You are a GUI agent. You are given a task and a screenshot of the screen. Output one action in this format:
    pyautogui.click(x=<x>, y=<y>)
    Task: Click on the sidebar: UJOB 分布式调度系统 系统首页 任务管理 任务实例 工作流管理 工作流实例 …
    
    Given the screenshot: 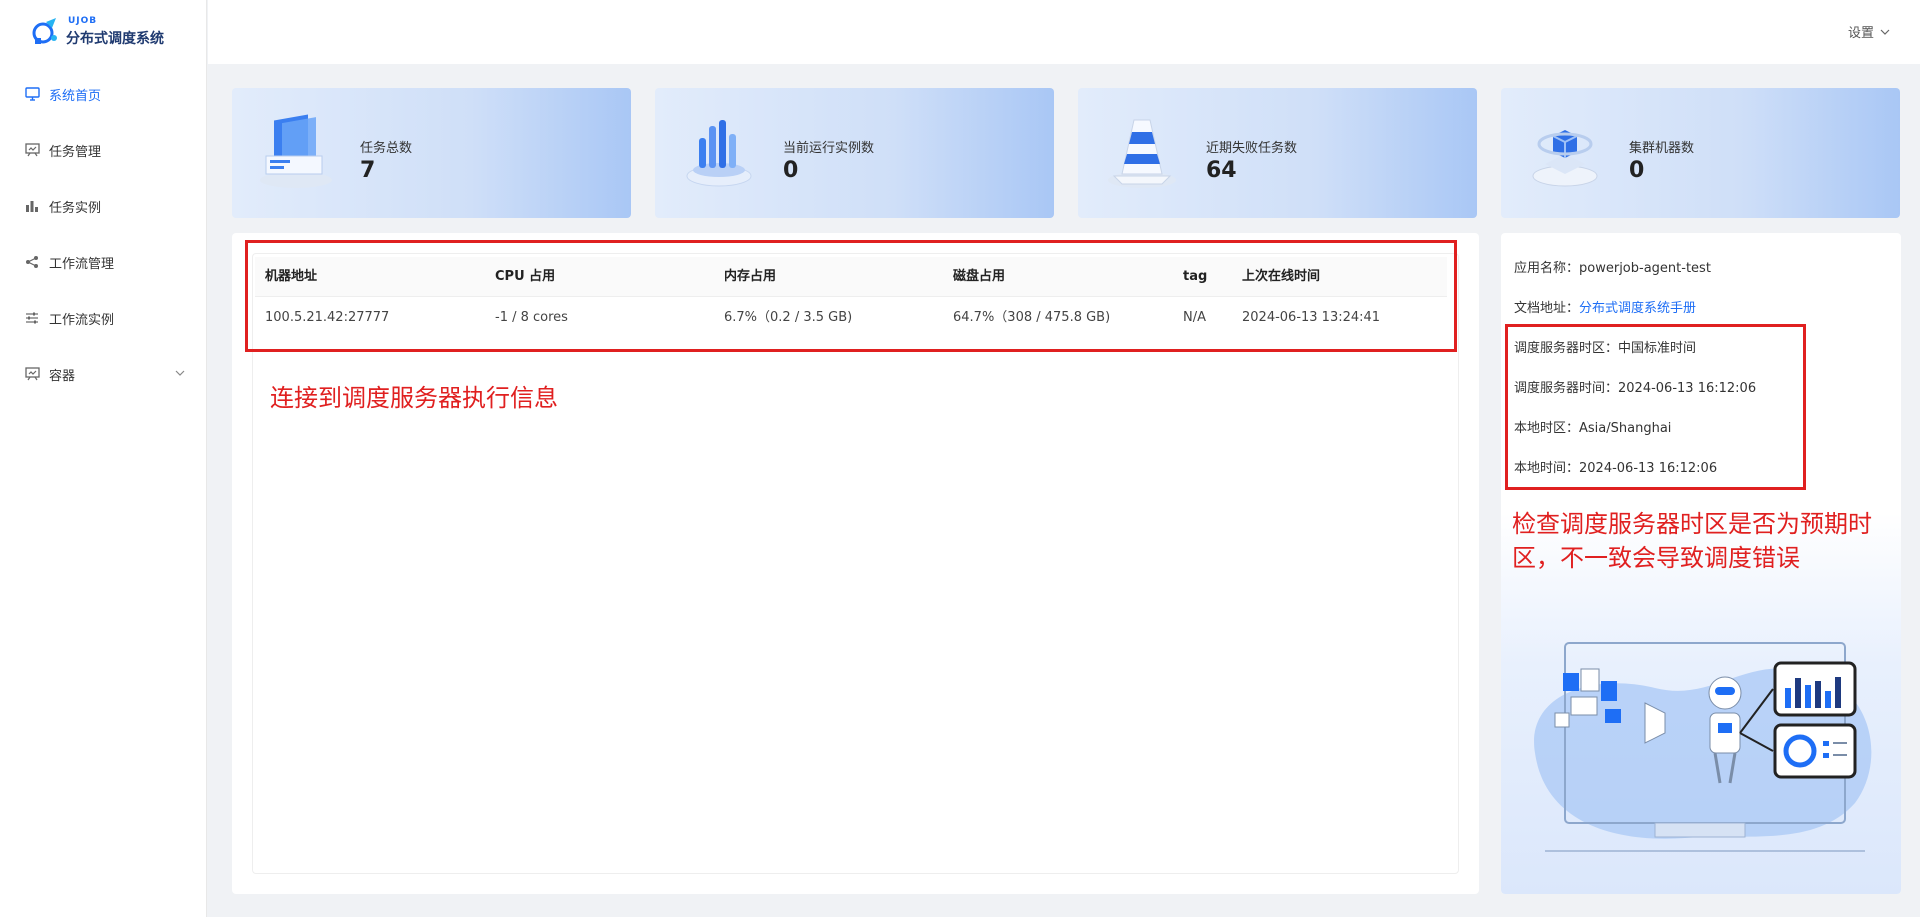 What is the action you would take?
    pyautogui.click(x=103, y=458)
    